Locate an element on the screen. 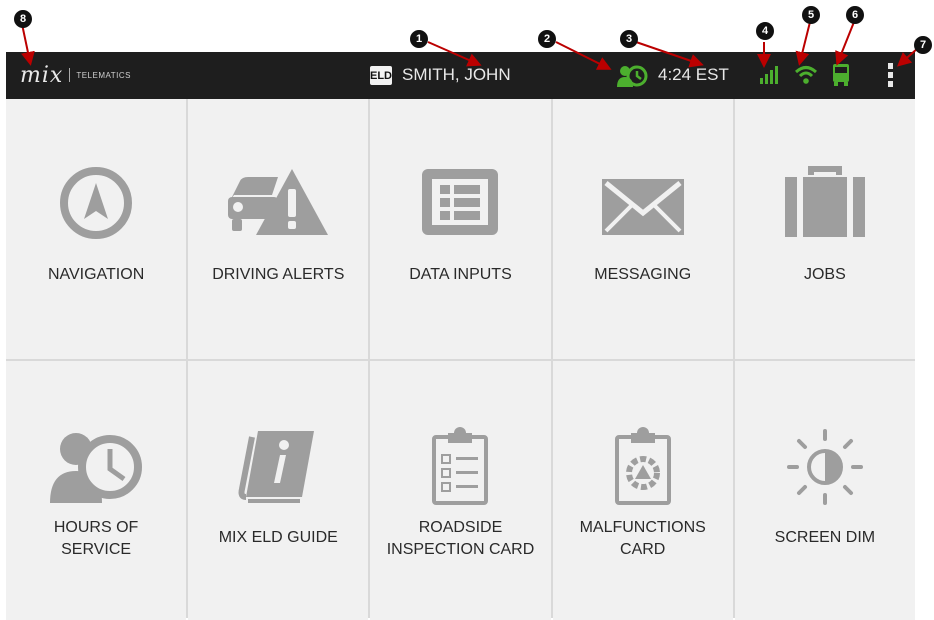 The height and width of the screenshot is (620, 934). wifi-icon is located at coordinates (806, 75).